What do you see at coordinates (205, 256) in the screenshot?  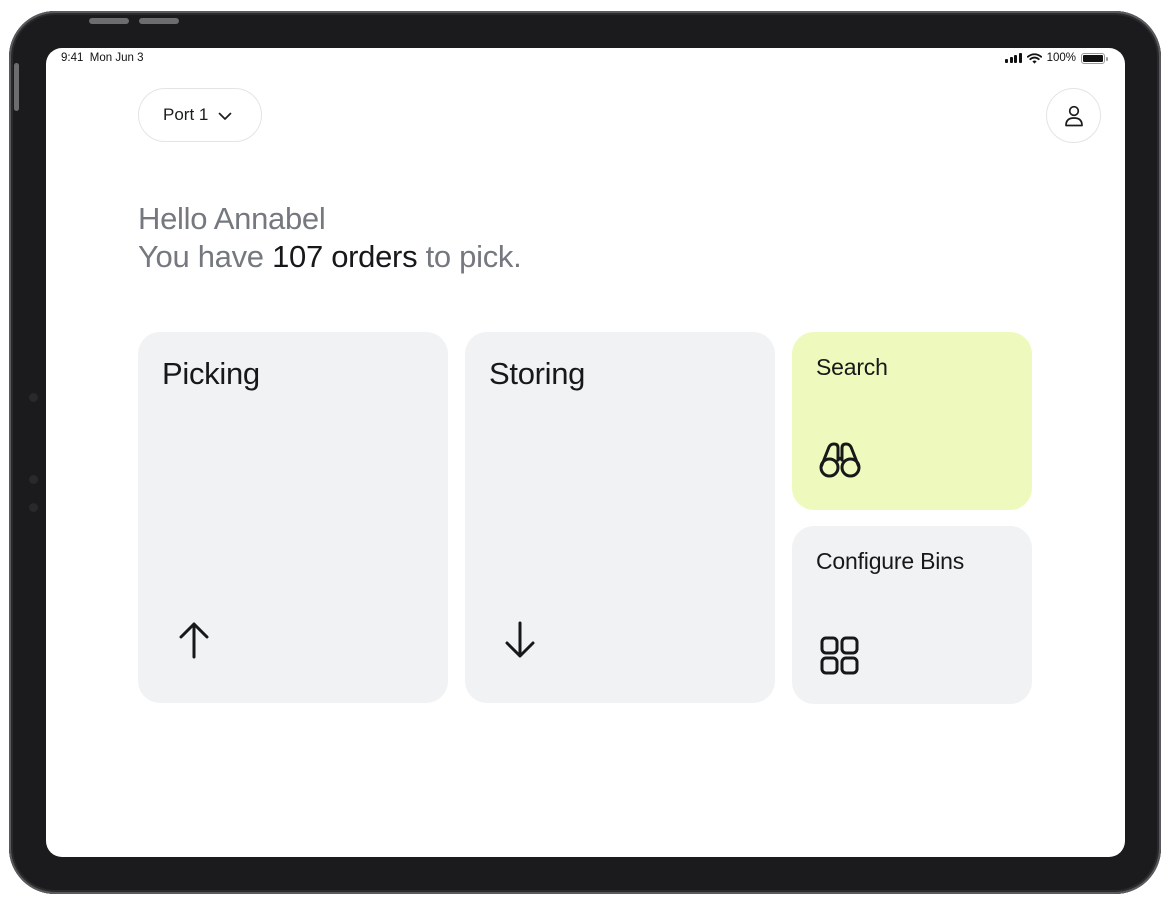 I see `greeting-prefix: You have` at bounding box center [205, 256].